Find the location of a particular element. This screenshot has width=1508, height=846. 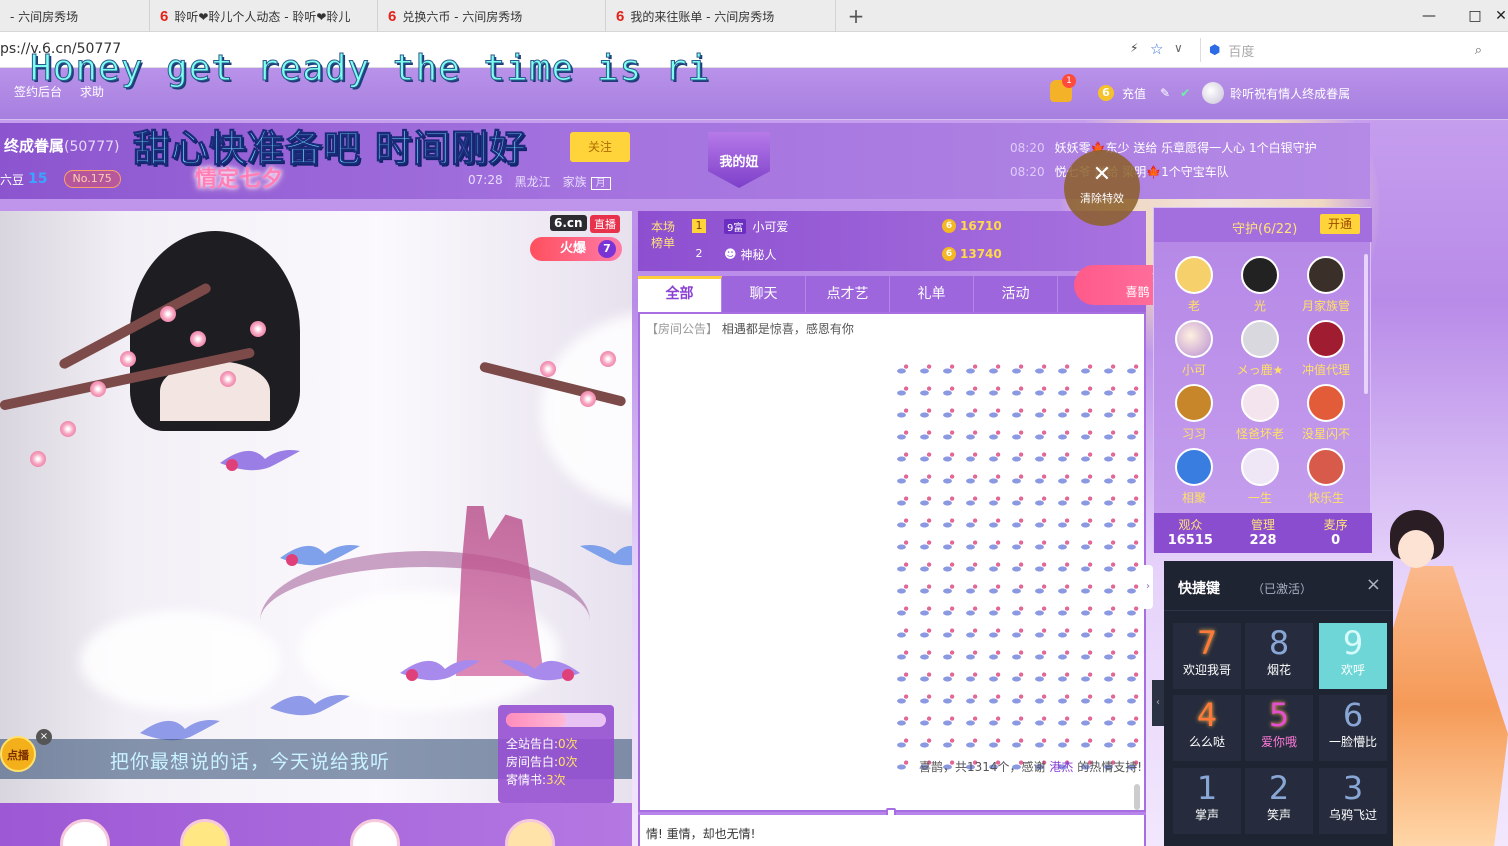

chevron-down-icon: ∨ is located at coordinates (1178, 48).